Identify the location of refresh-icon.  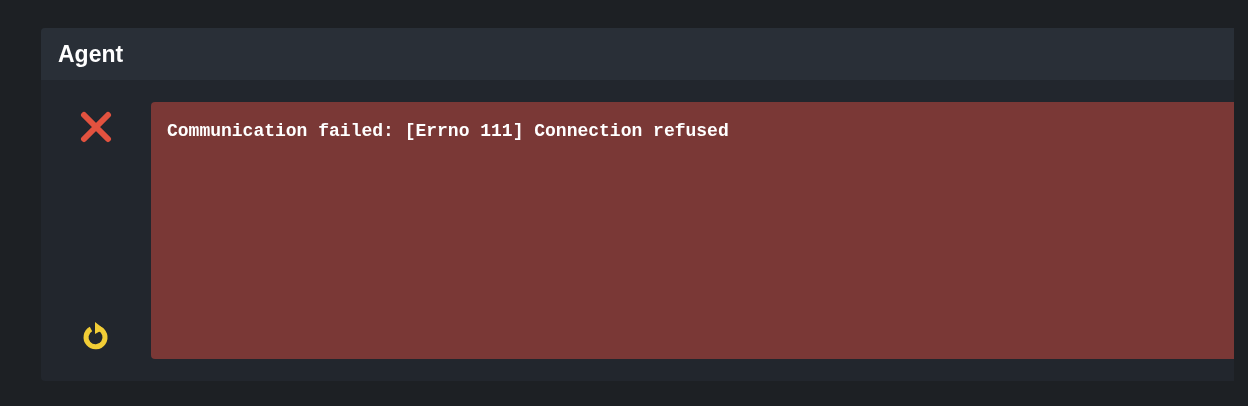
(96, 336).